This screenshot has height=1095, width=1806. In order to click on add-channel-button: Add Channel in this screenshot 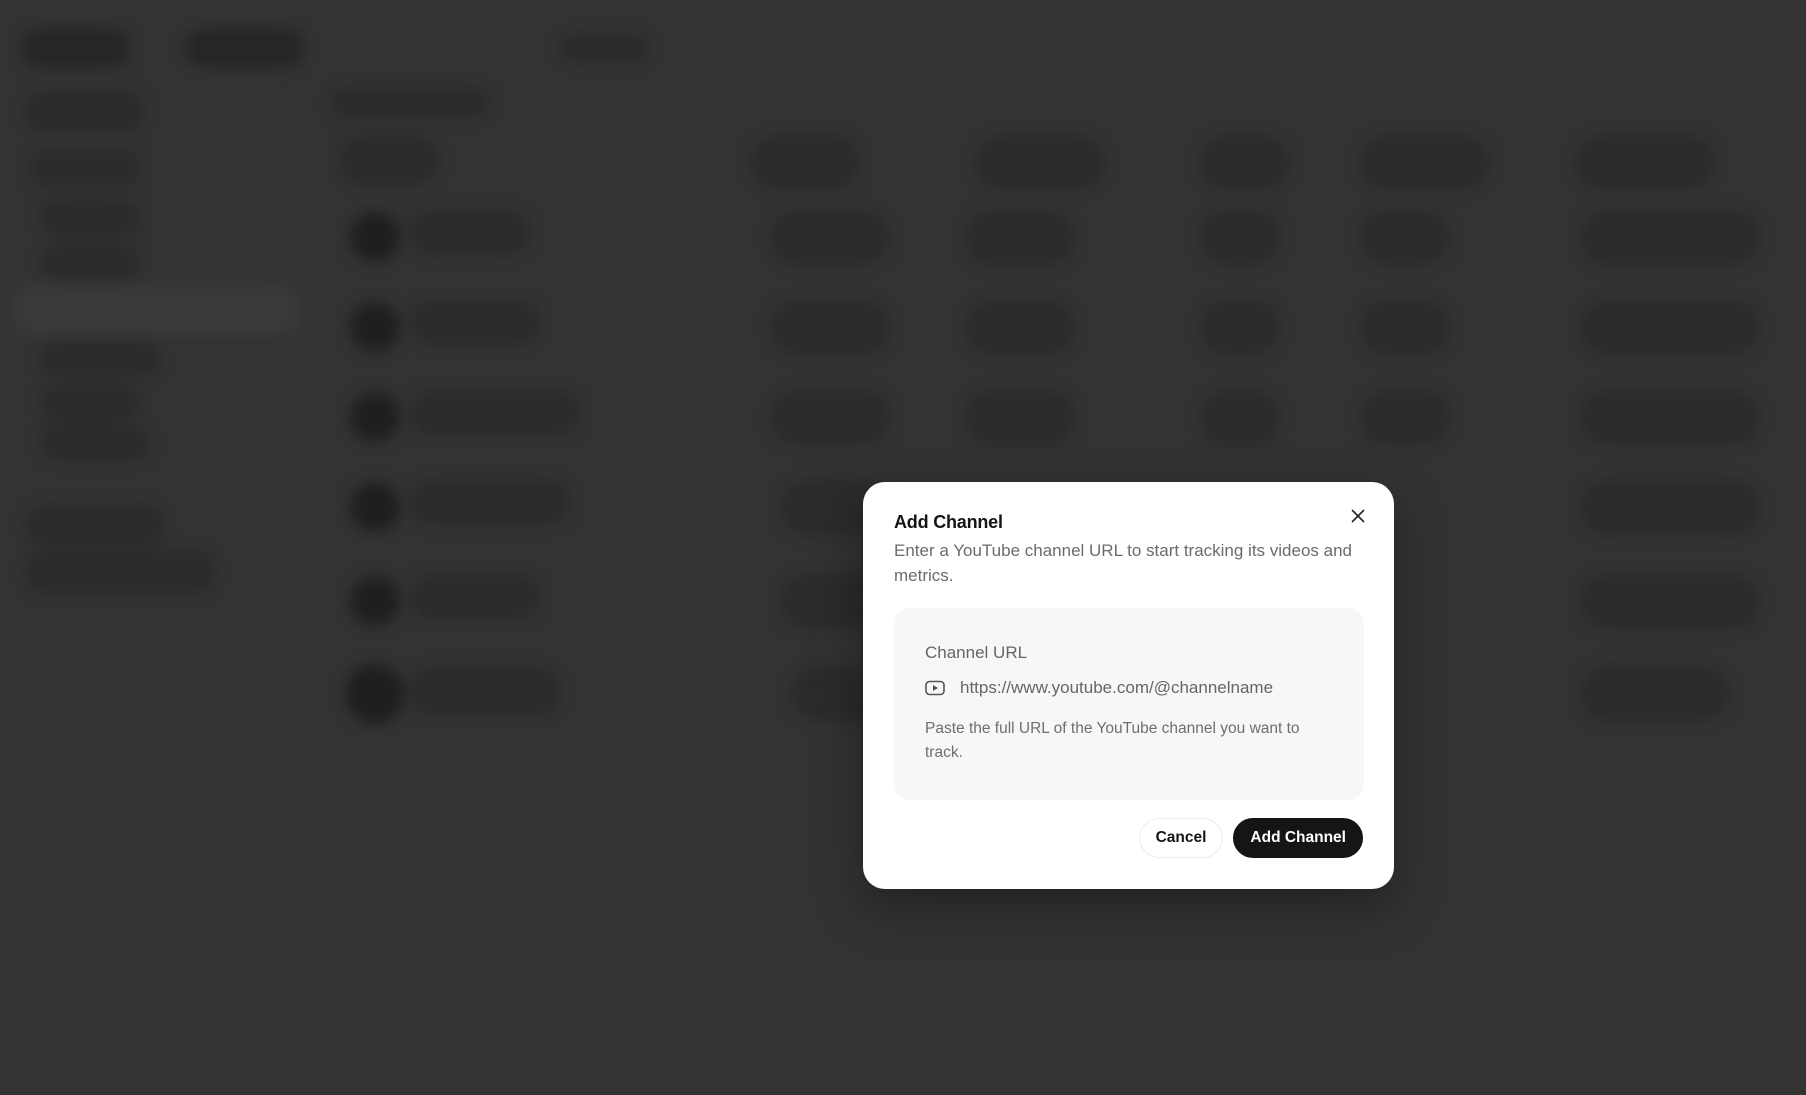, I will do `click(1298, 838)`.